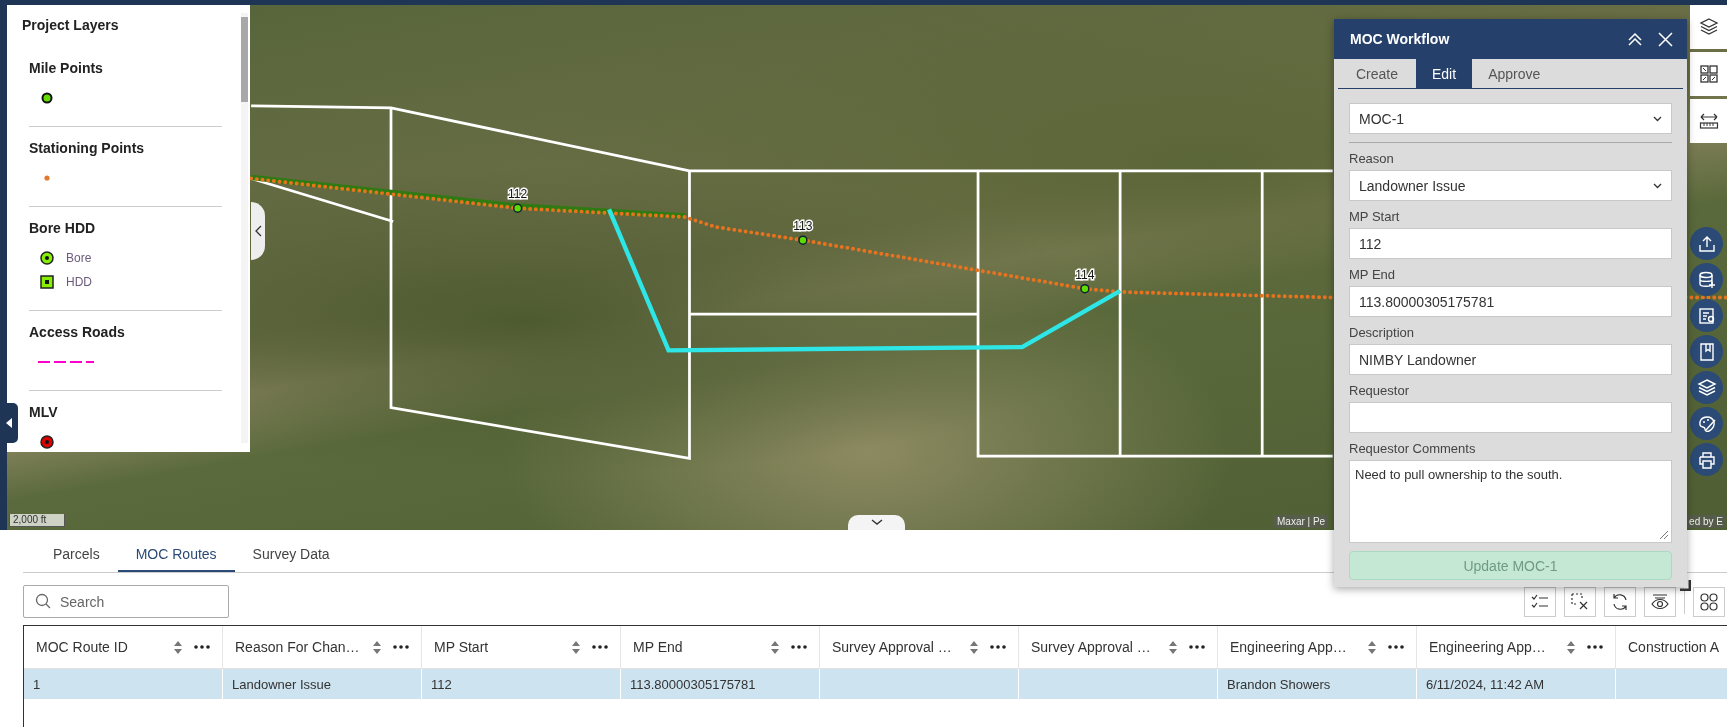  What do you see at coordinates (99, 647) in the screenshot?
I see `column-header: MOC Route ID` at bounding box center [99, 647].